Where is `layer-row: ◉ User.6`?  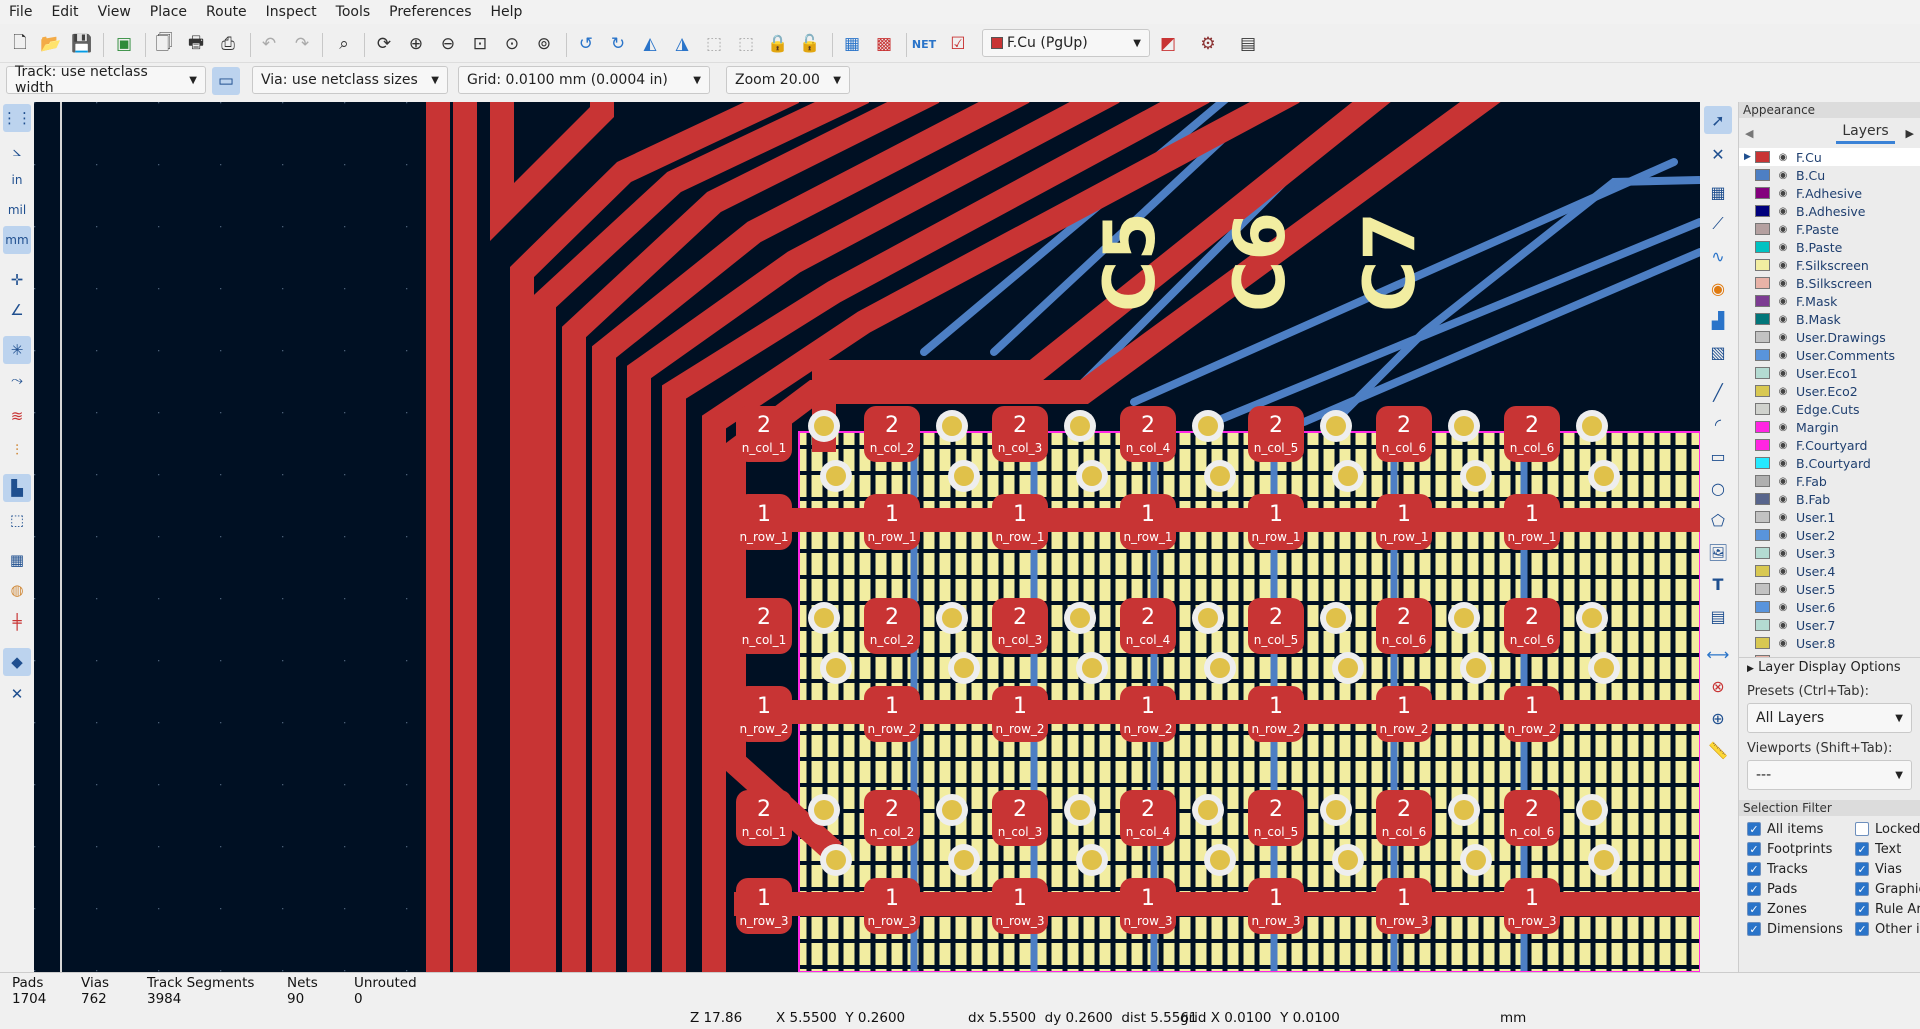
layer-row: ◉ User.6 is located at coordinates (1829, 607).